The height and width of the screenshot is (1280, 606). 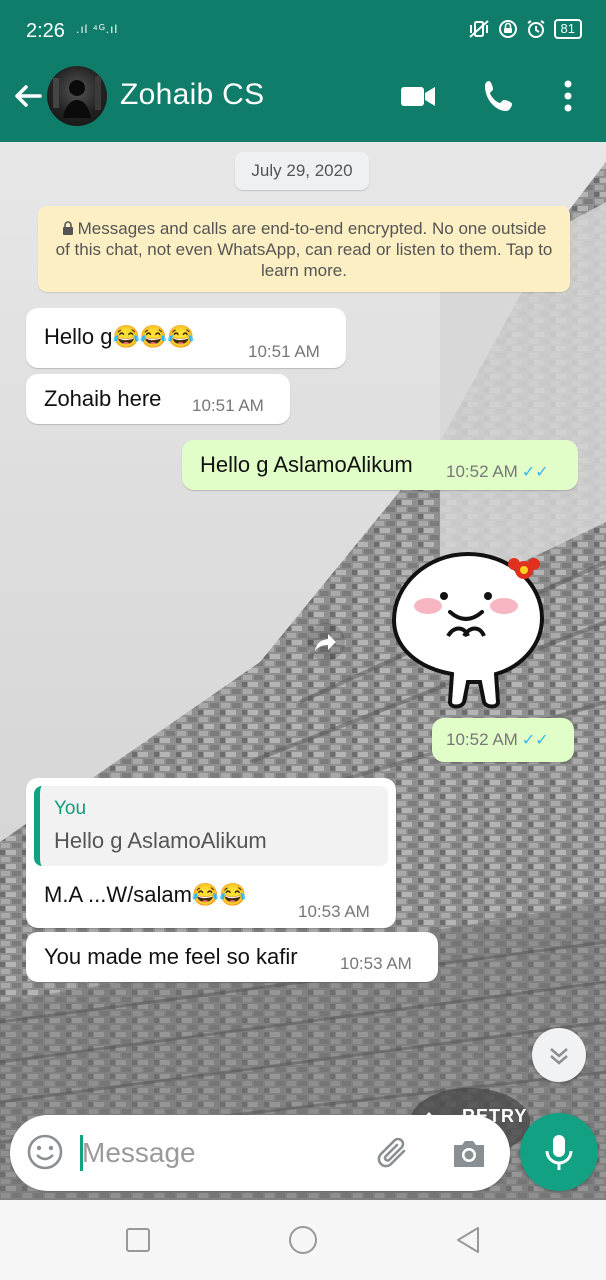 What do you see at coordinates (97, 29) in the screenshot?
I see `signal-indicator: .ıl ⁴ᴳ.ıl` at bounding box center [97, 29].